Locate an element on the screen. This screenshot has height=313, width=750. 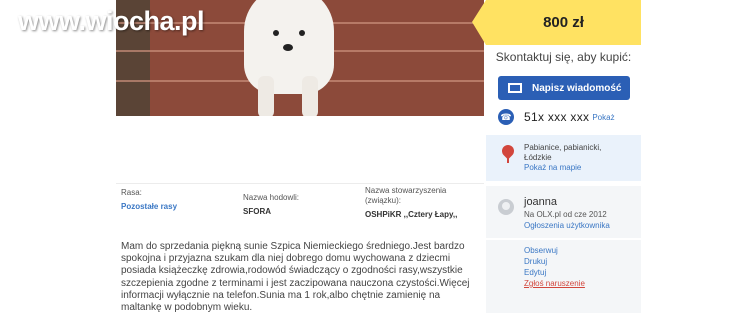
seller-name: joanna is located at coordinates (541, 202).